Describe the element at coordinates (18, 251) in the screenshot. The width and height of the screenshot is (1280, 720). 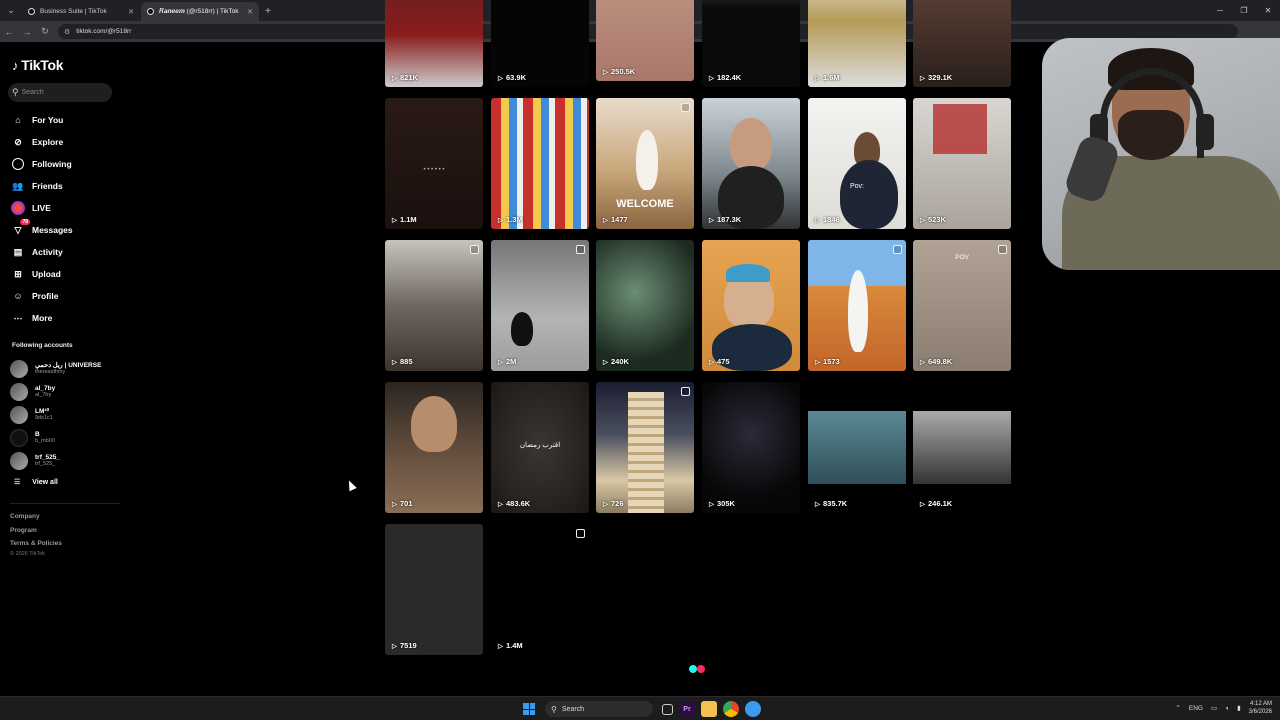
I see `activity-icon: ▤` at that location.